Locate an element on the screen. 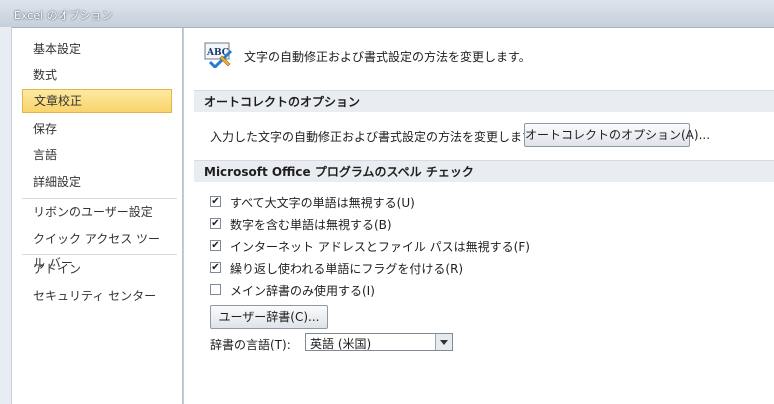 The image size is (774, 404). nav-item-save: 保存 is located at coordinates (97, 129).